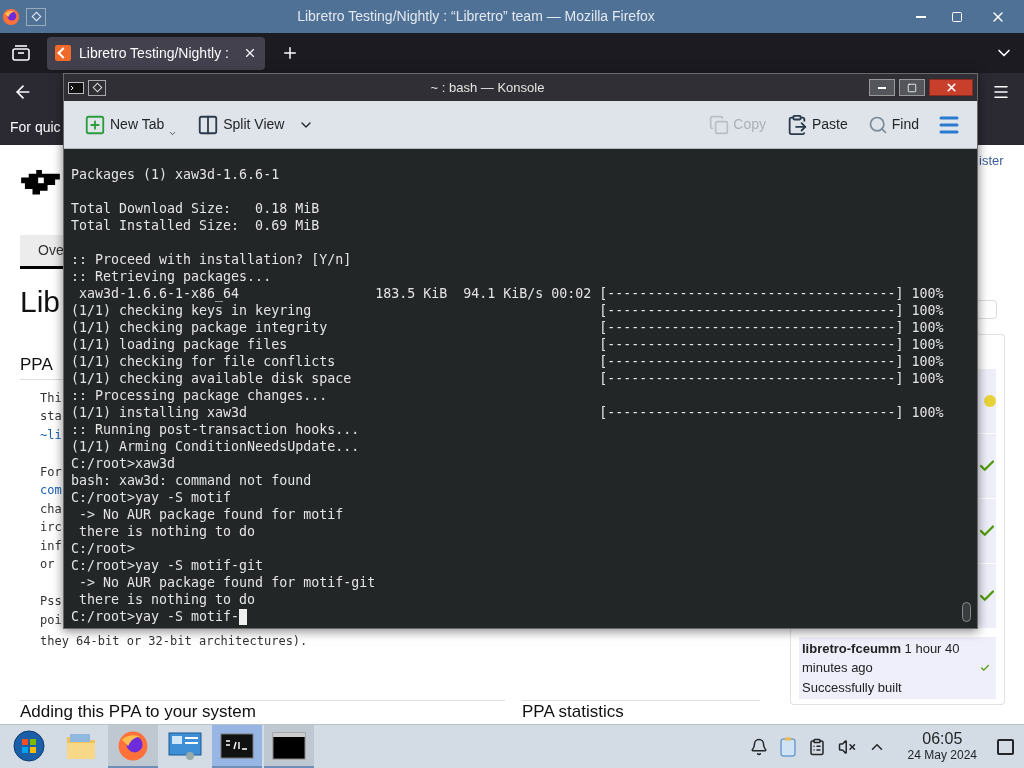  I want to click on terminal-line: (1/1) checking for file conflicts, so click(204, 361).